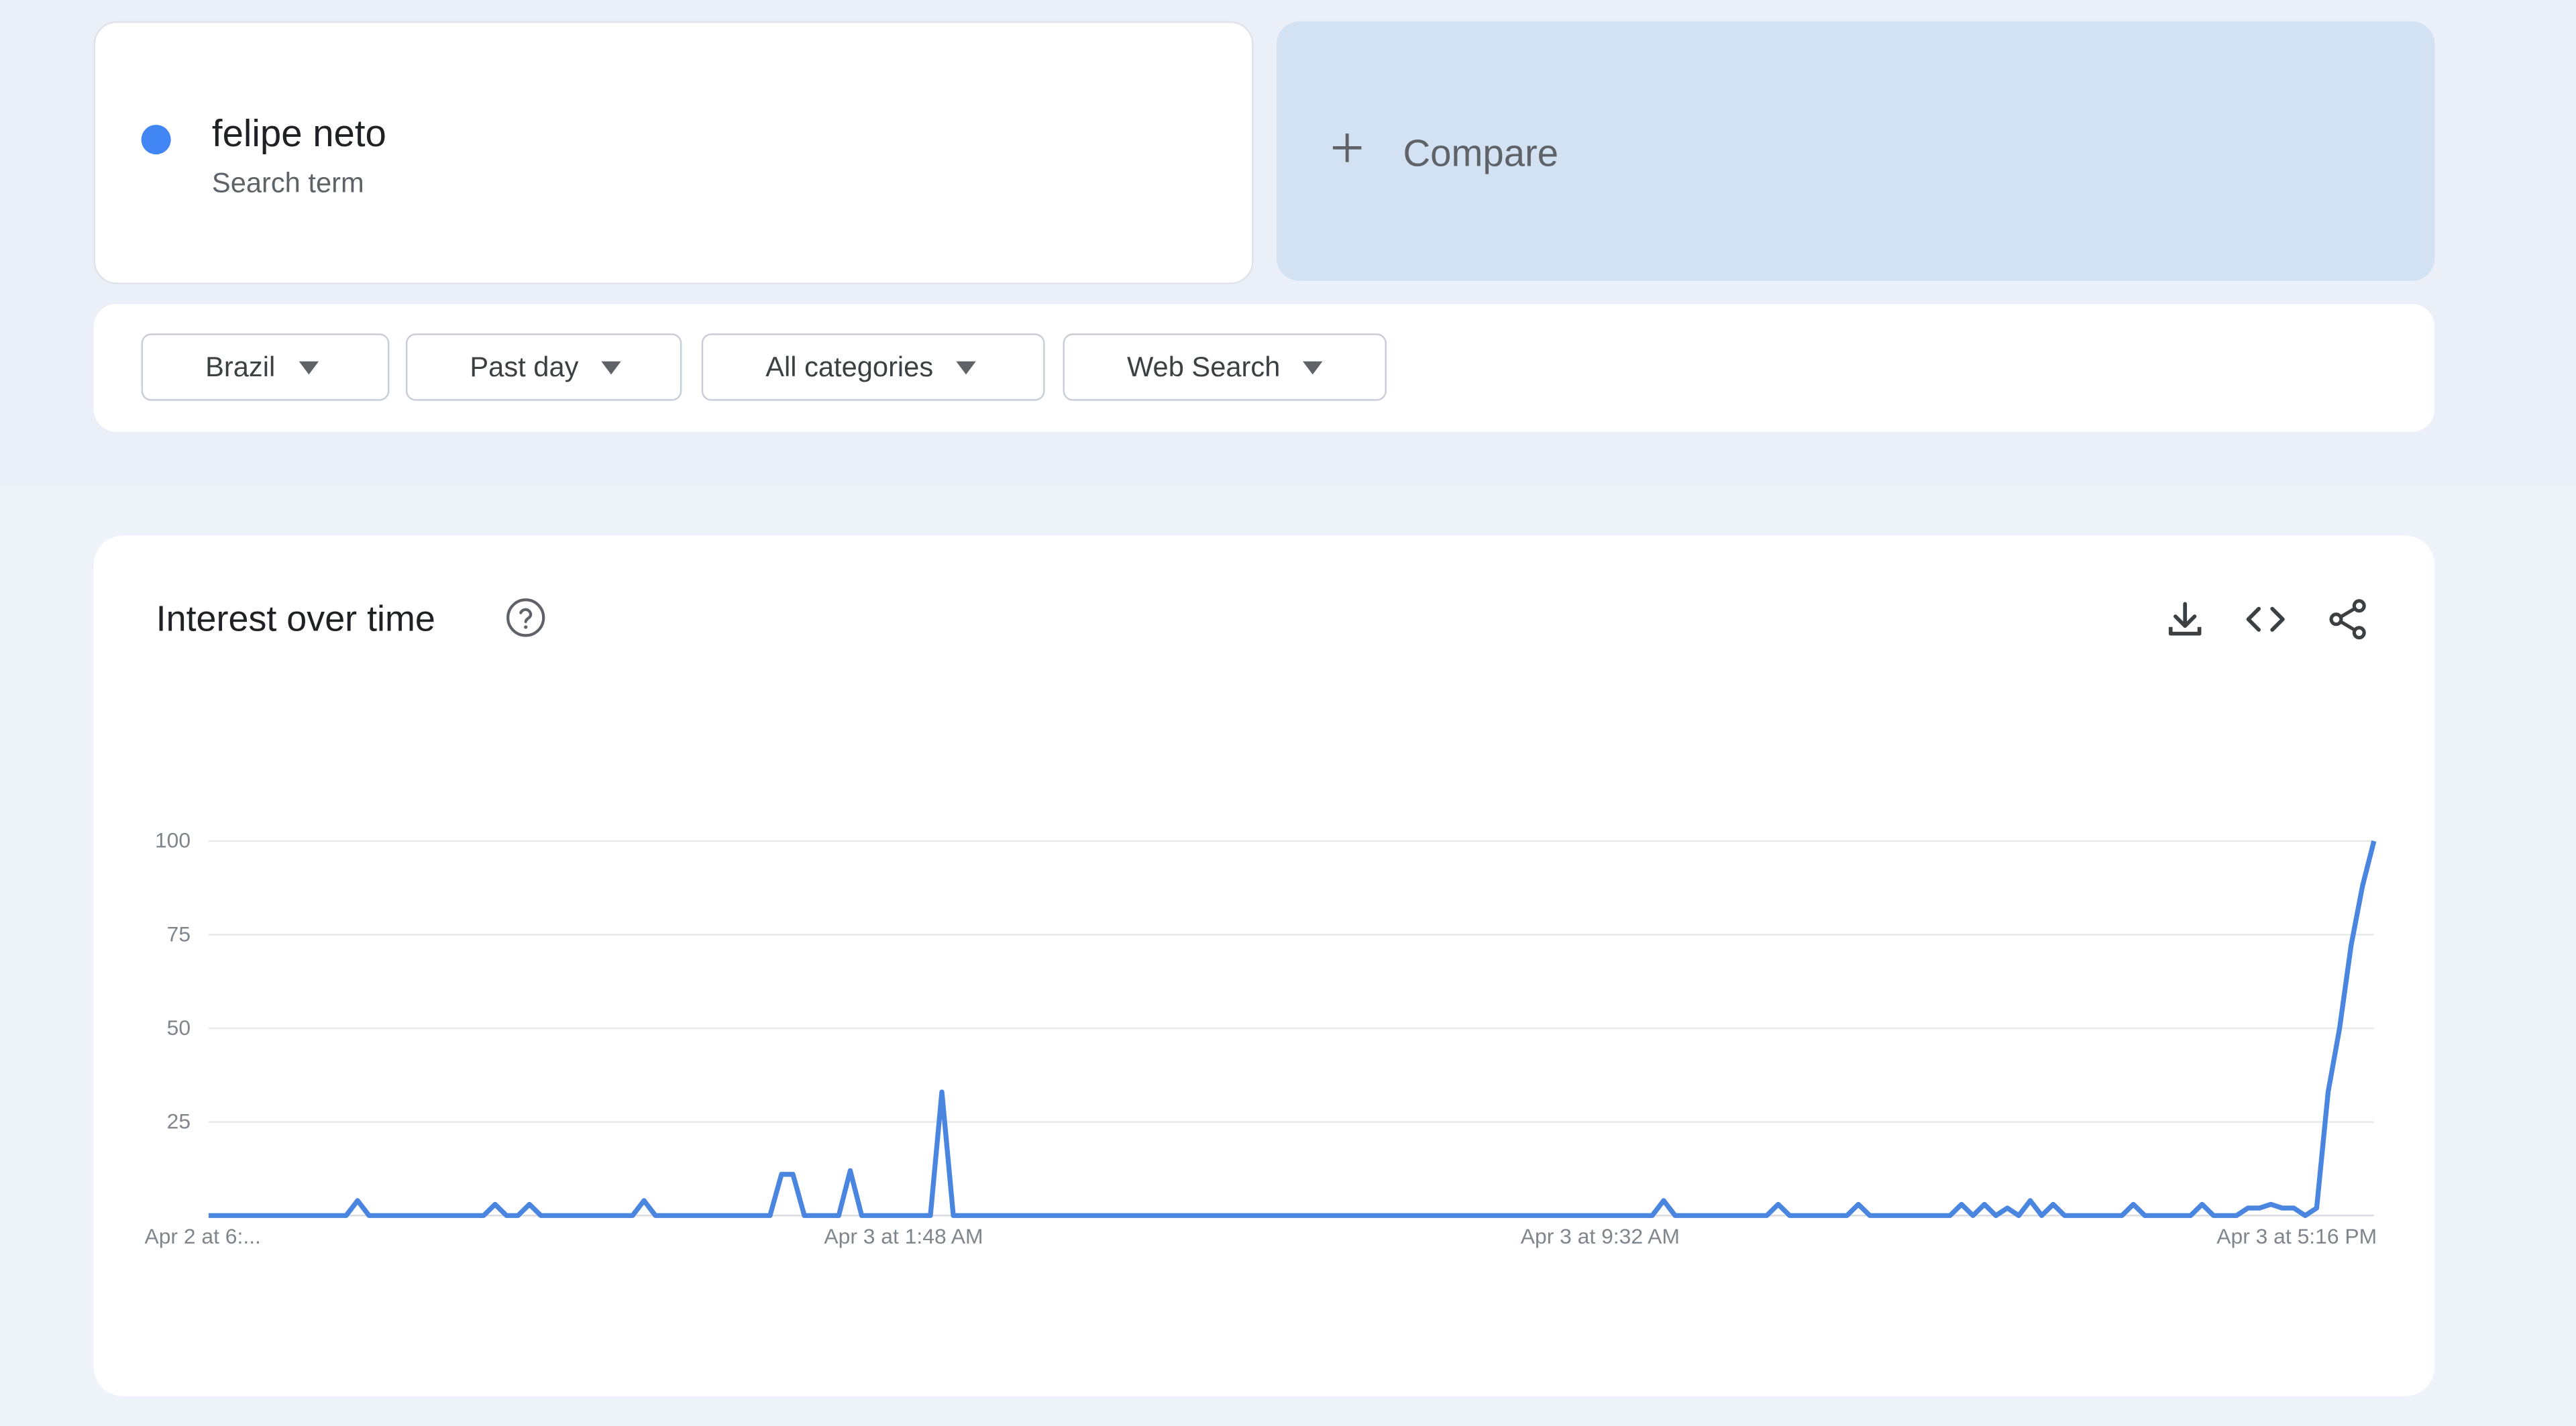 This screenshot has height=1426, width=2576. I want to click on property-dropdown: Web Search, so click(1225, 367).